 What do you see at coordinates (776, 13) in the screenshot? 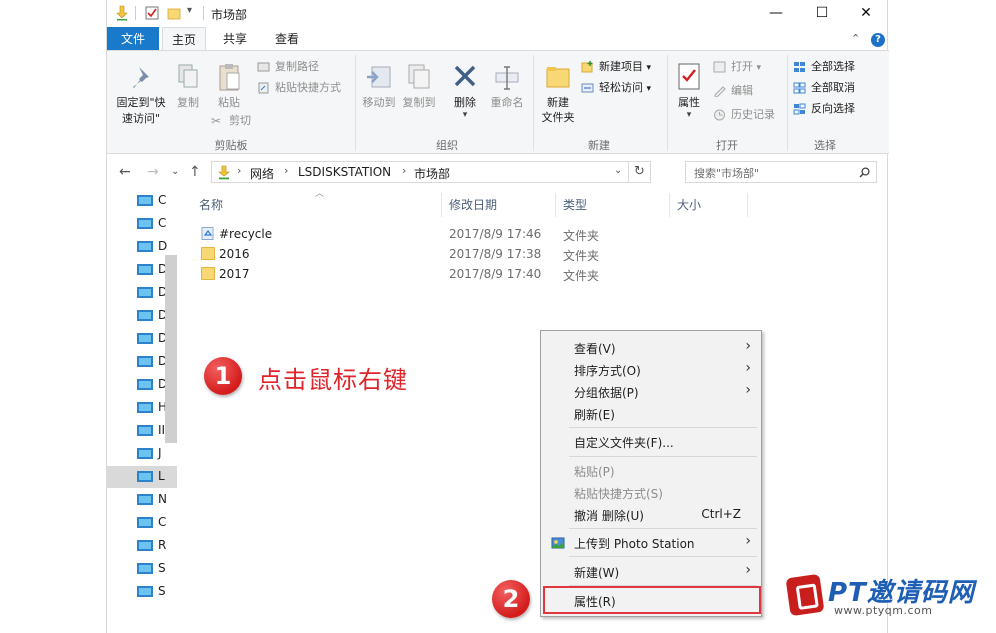
I see `minimize-button: —` at bounding box center [776, 13].